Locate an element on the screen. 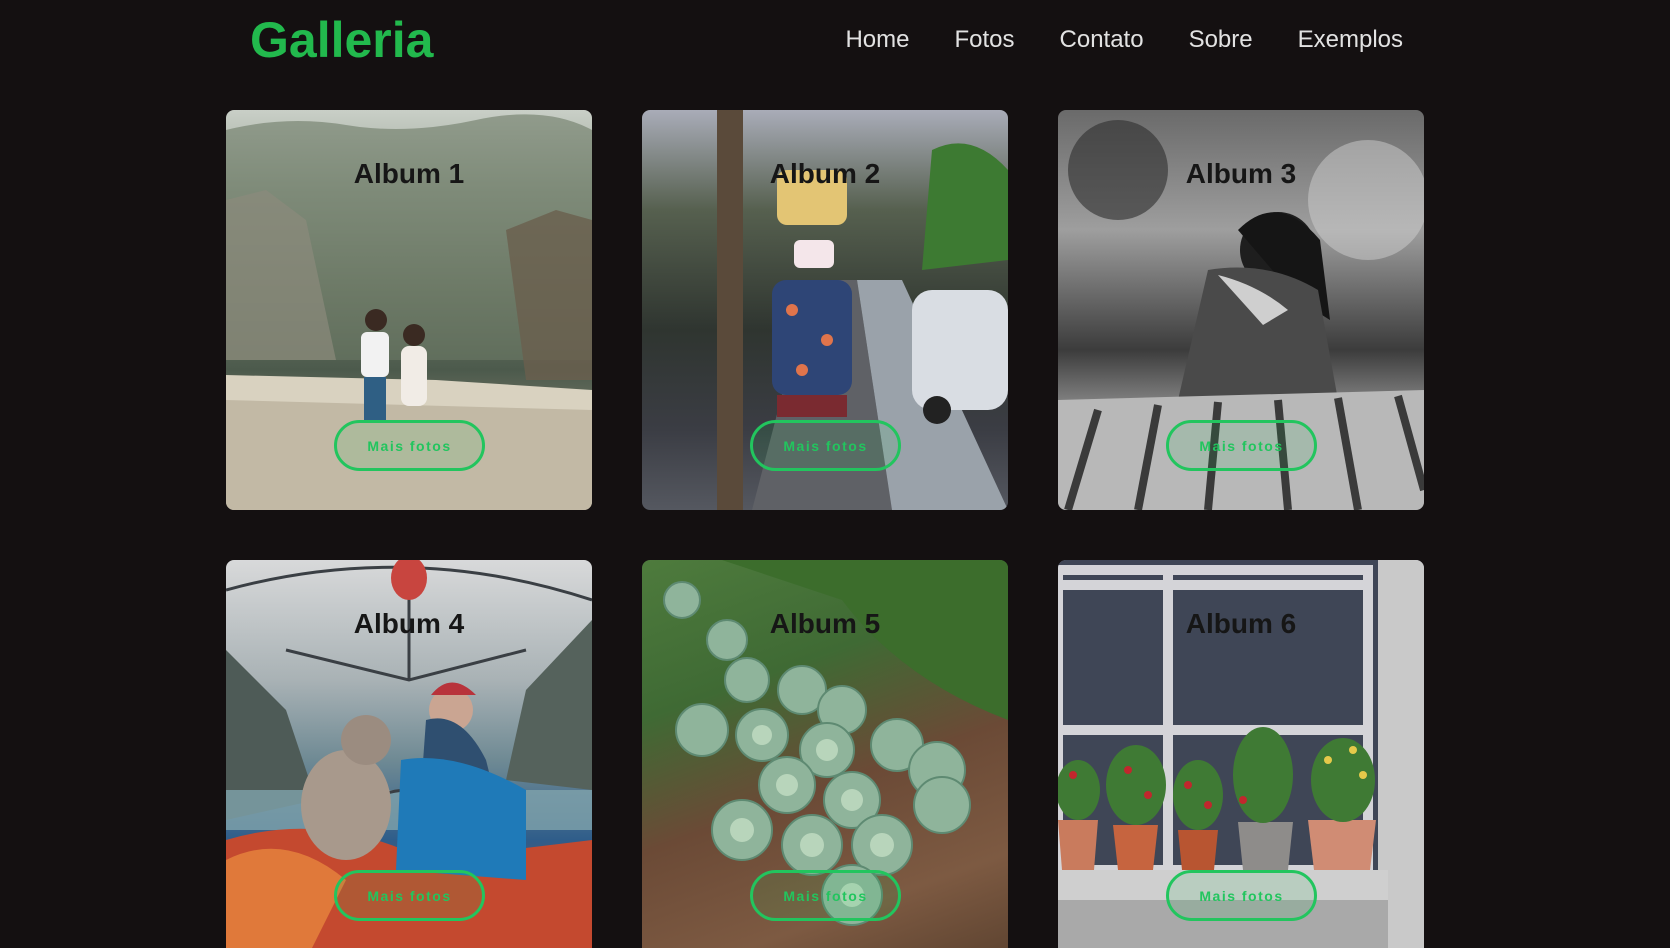 The image size is (1670, 948). nav-home: Home is located at coordinates (877, 40).